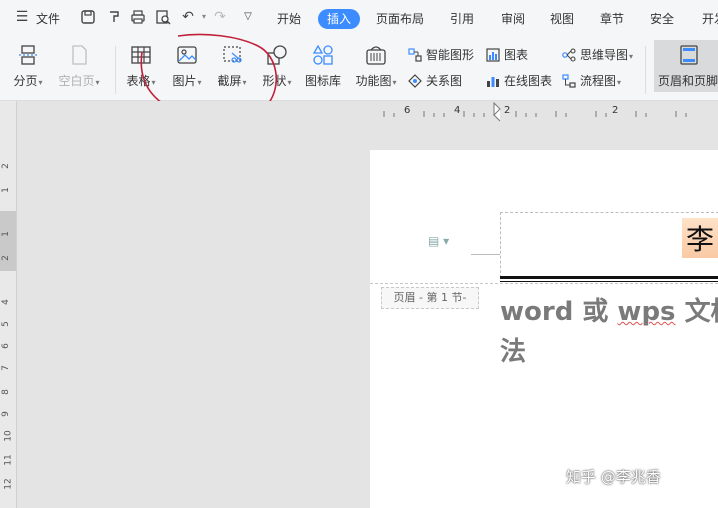 The width and height of the screenshot is (718, 508). What do you see at coordinates (8, 241) in the screenshot?
I see `ruler-highlight` at bounding box center [8, 241].